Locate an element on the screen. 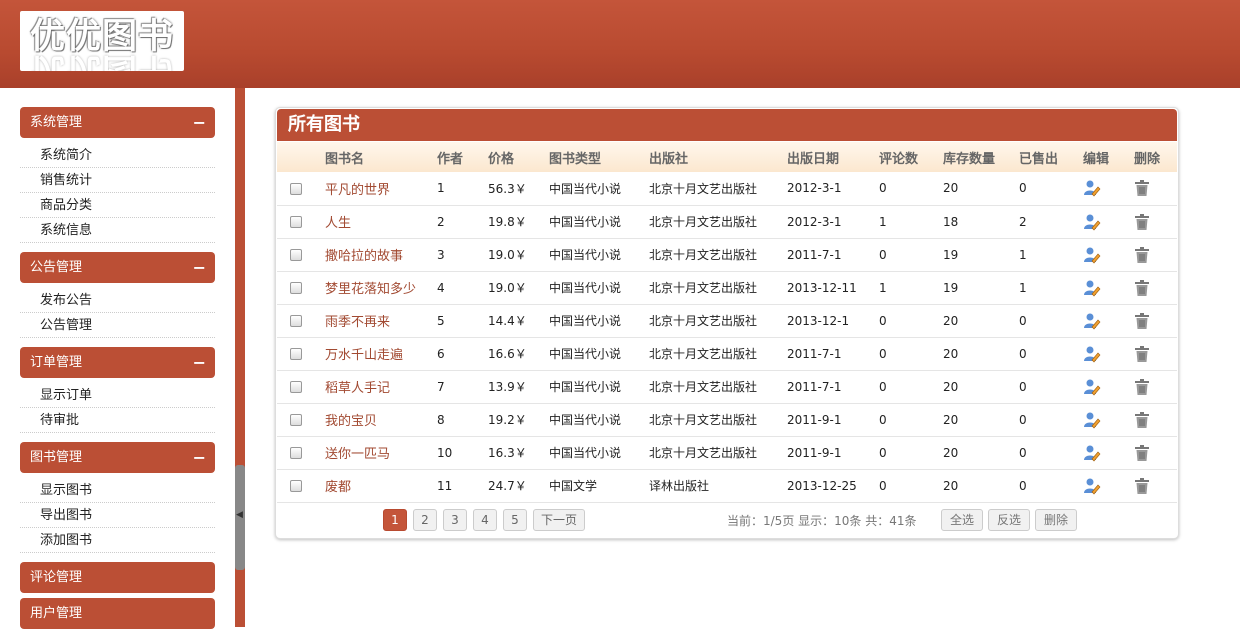 Image resolution: width=1240 pixels, height=629 pixels. delete-cell is located at coordinates (1155, 452).